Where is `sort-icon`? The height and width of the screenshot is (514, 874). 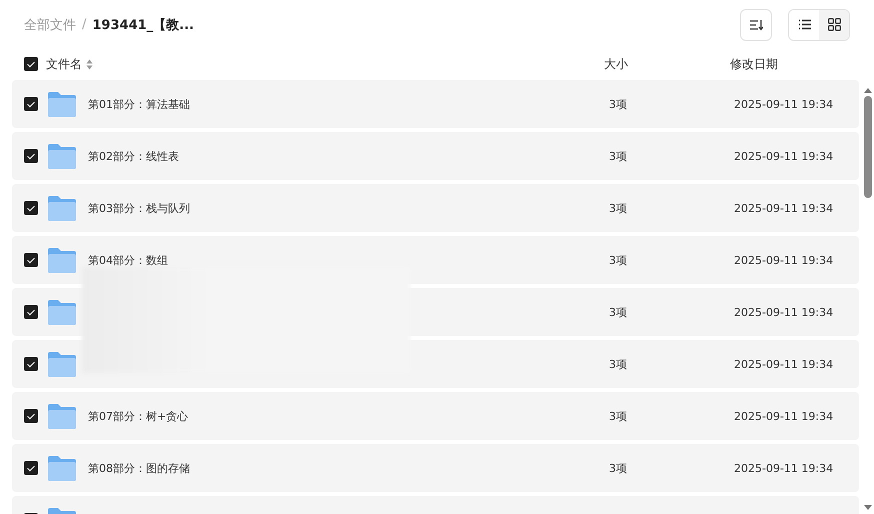
sort-icon is located at coordinates (756, 24).